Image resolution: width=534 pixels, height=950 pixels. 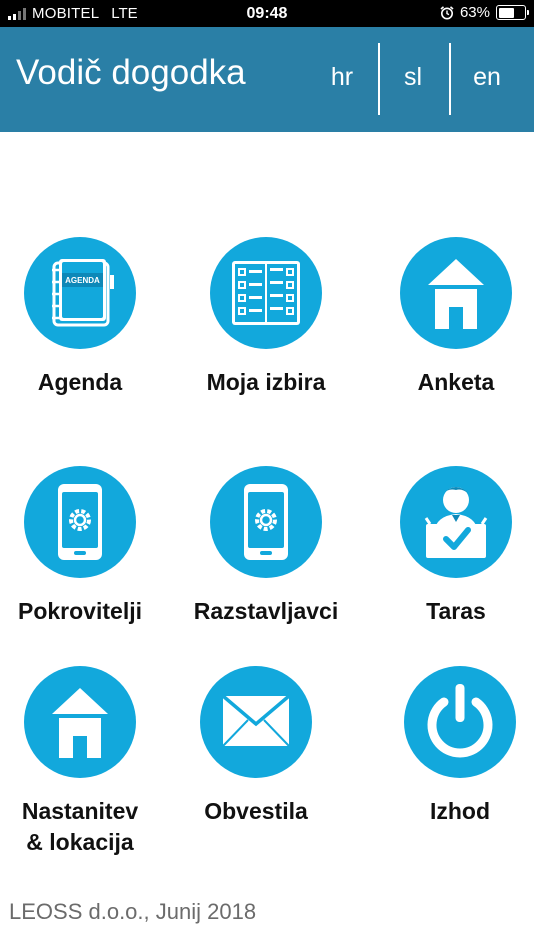 I want to click on svg-text: AGENDA, so click(x=82, y=280).